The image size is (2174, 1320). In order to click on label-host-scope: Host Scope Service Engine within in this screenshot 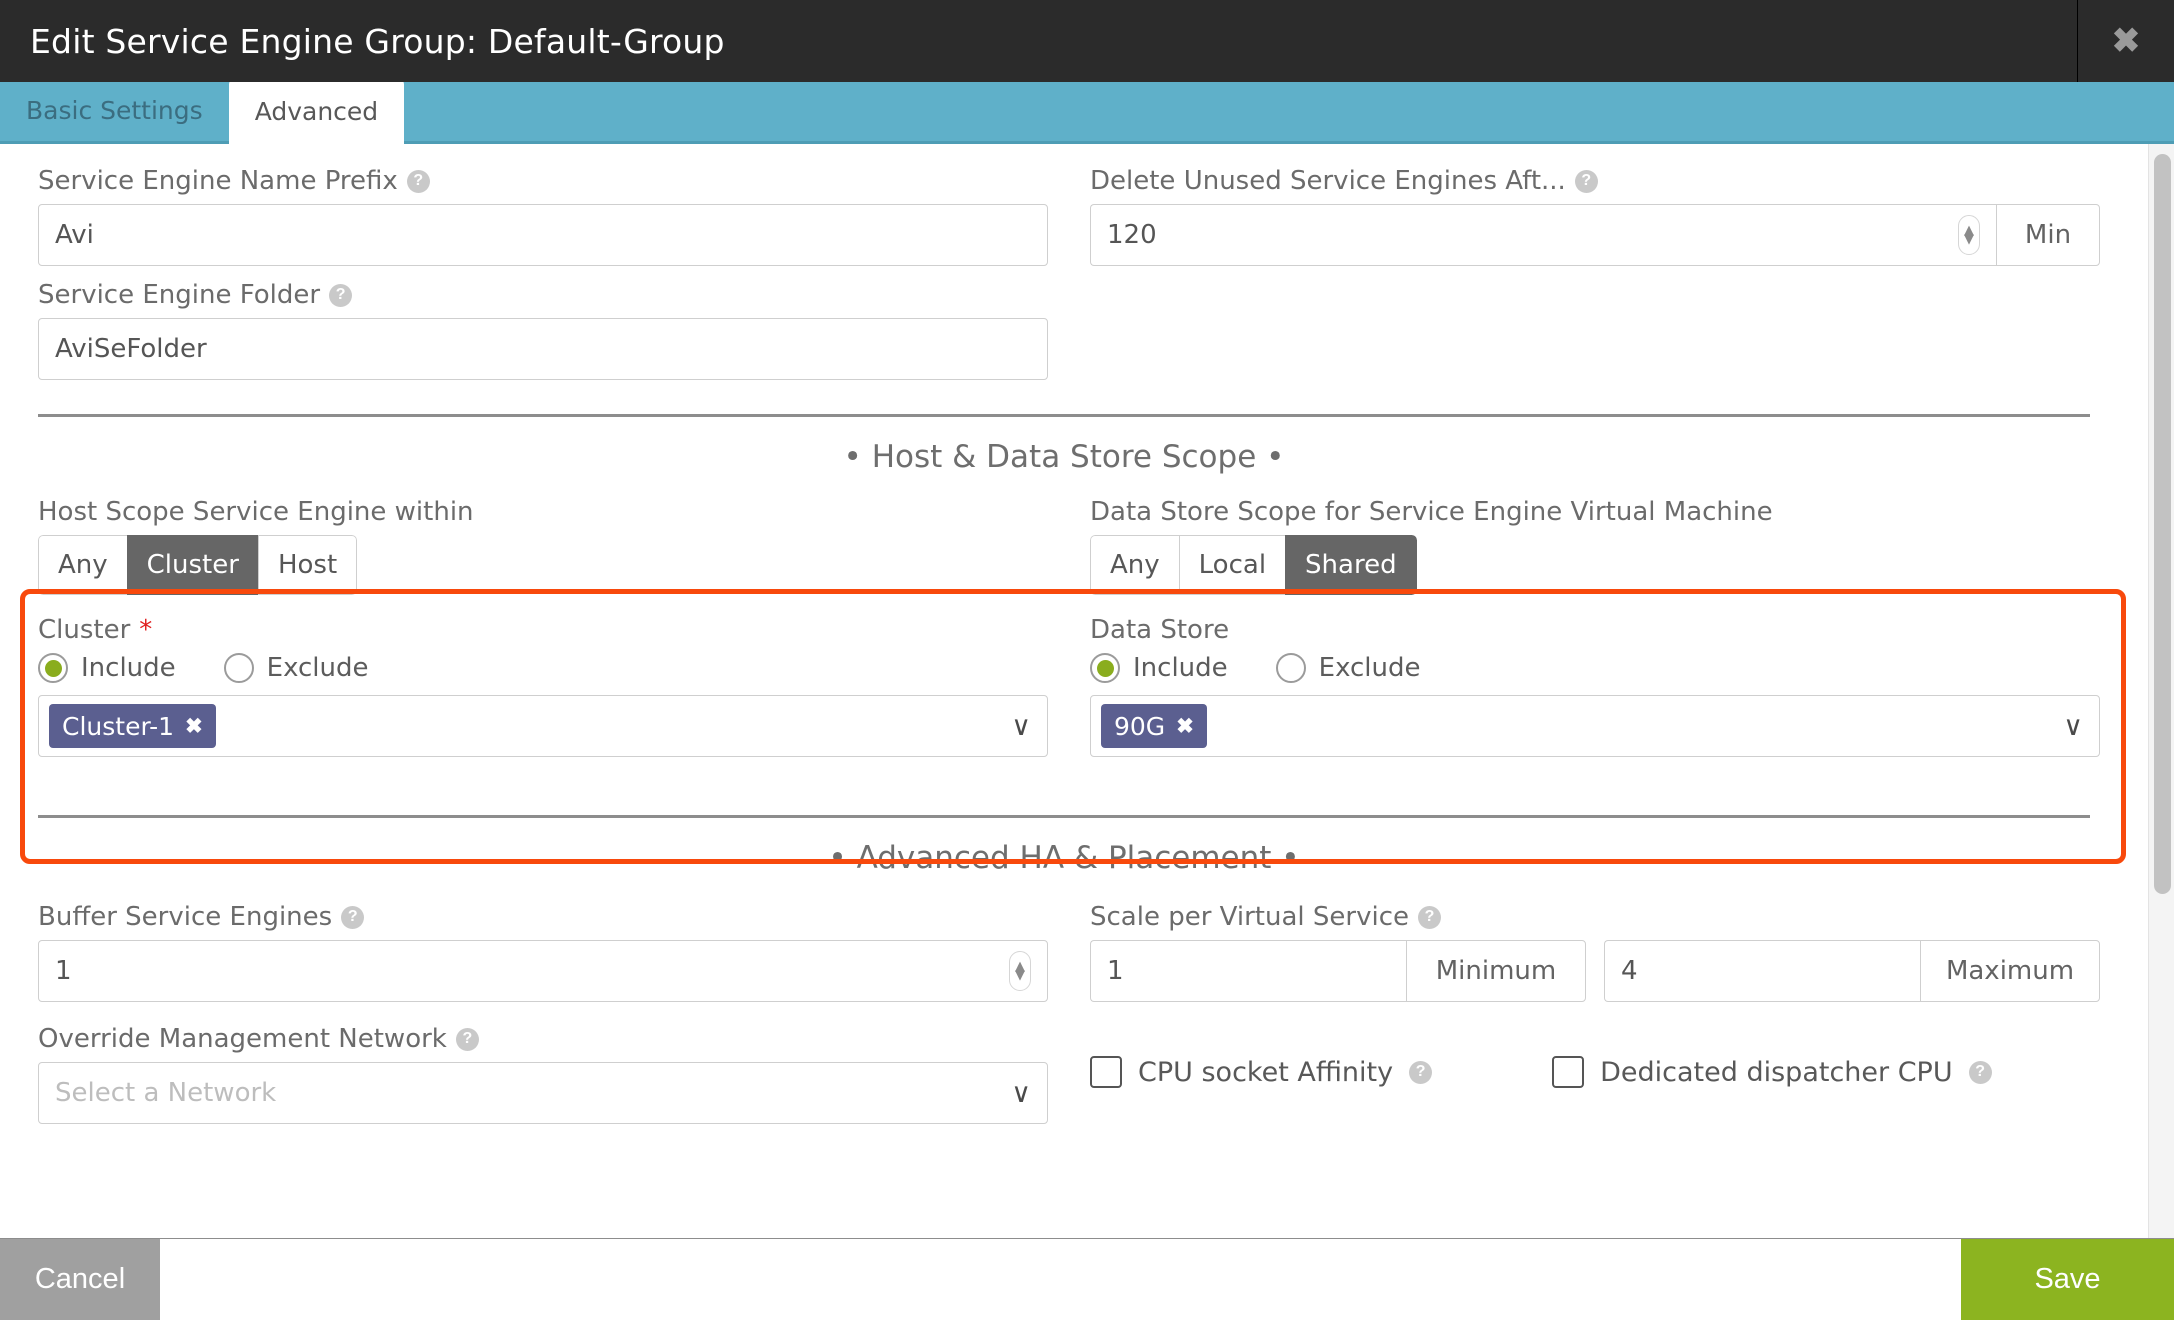, I will do `click(256, 512)`.